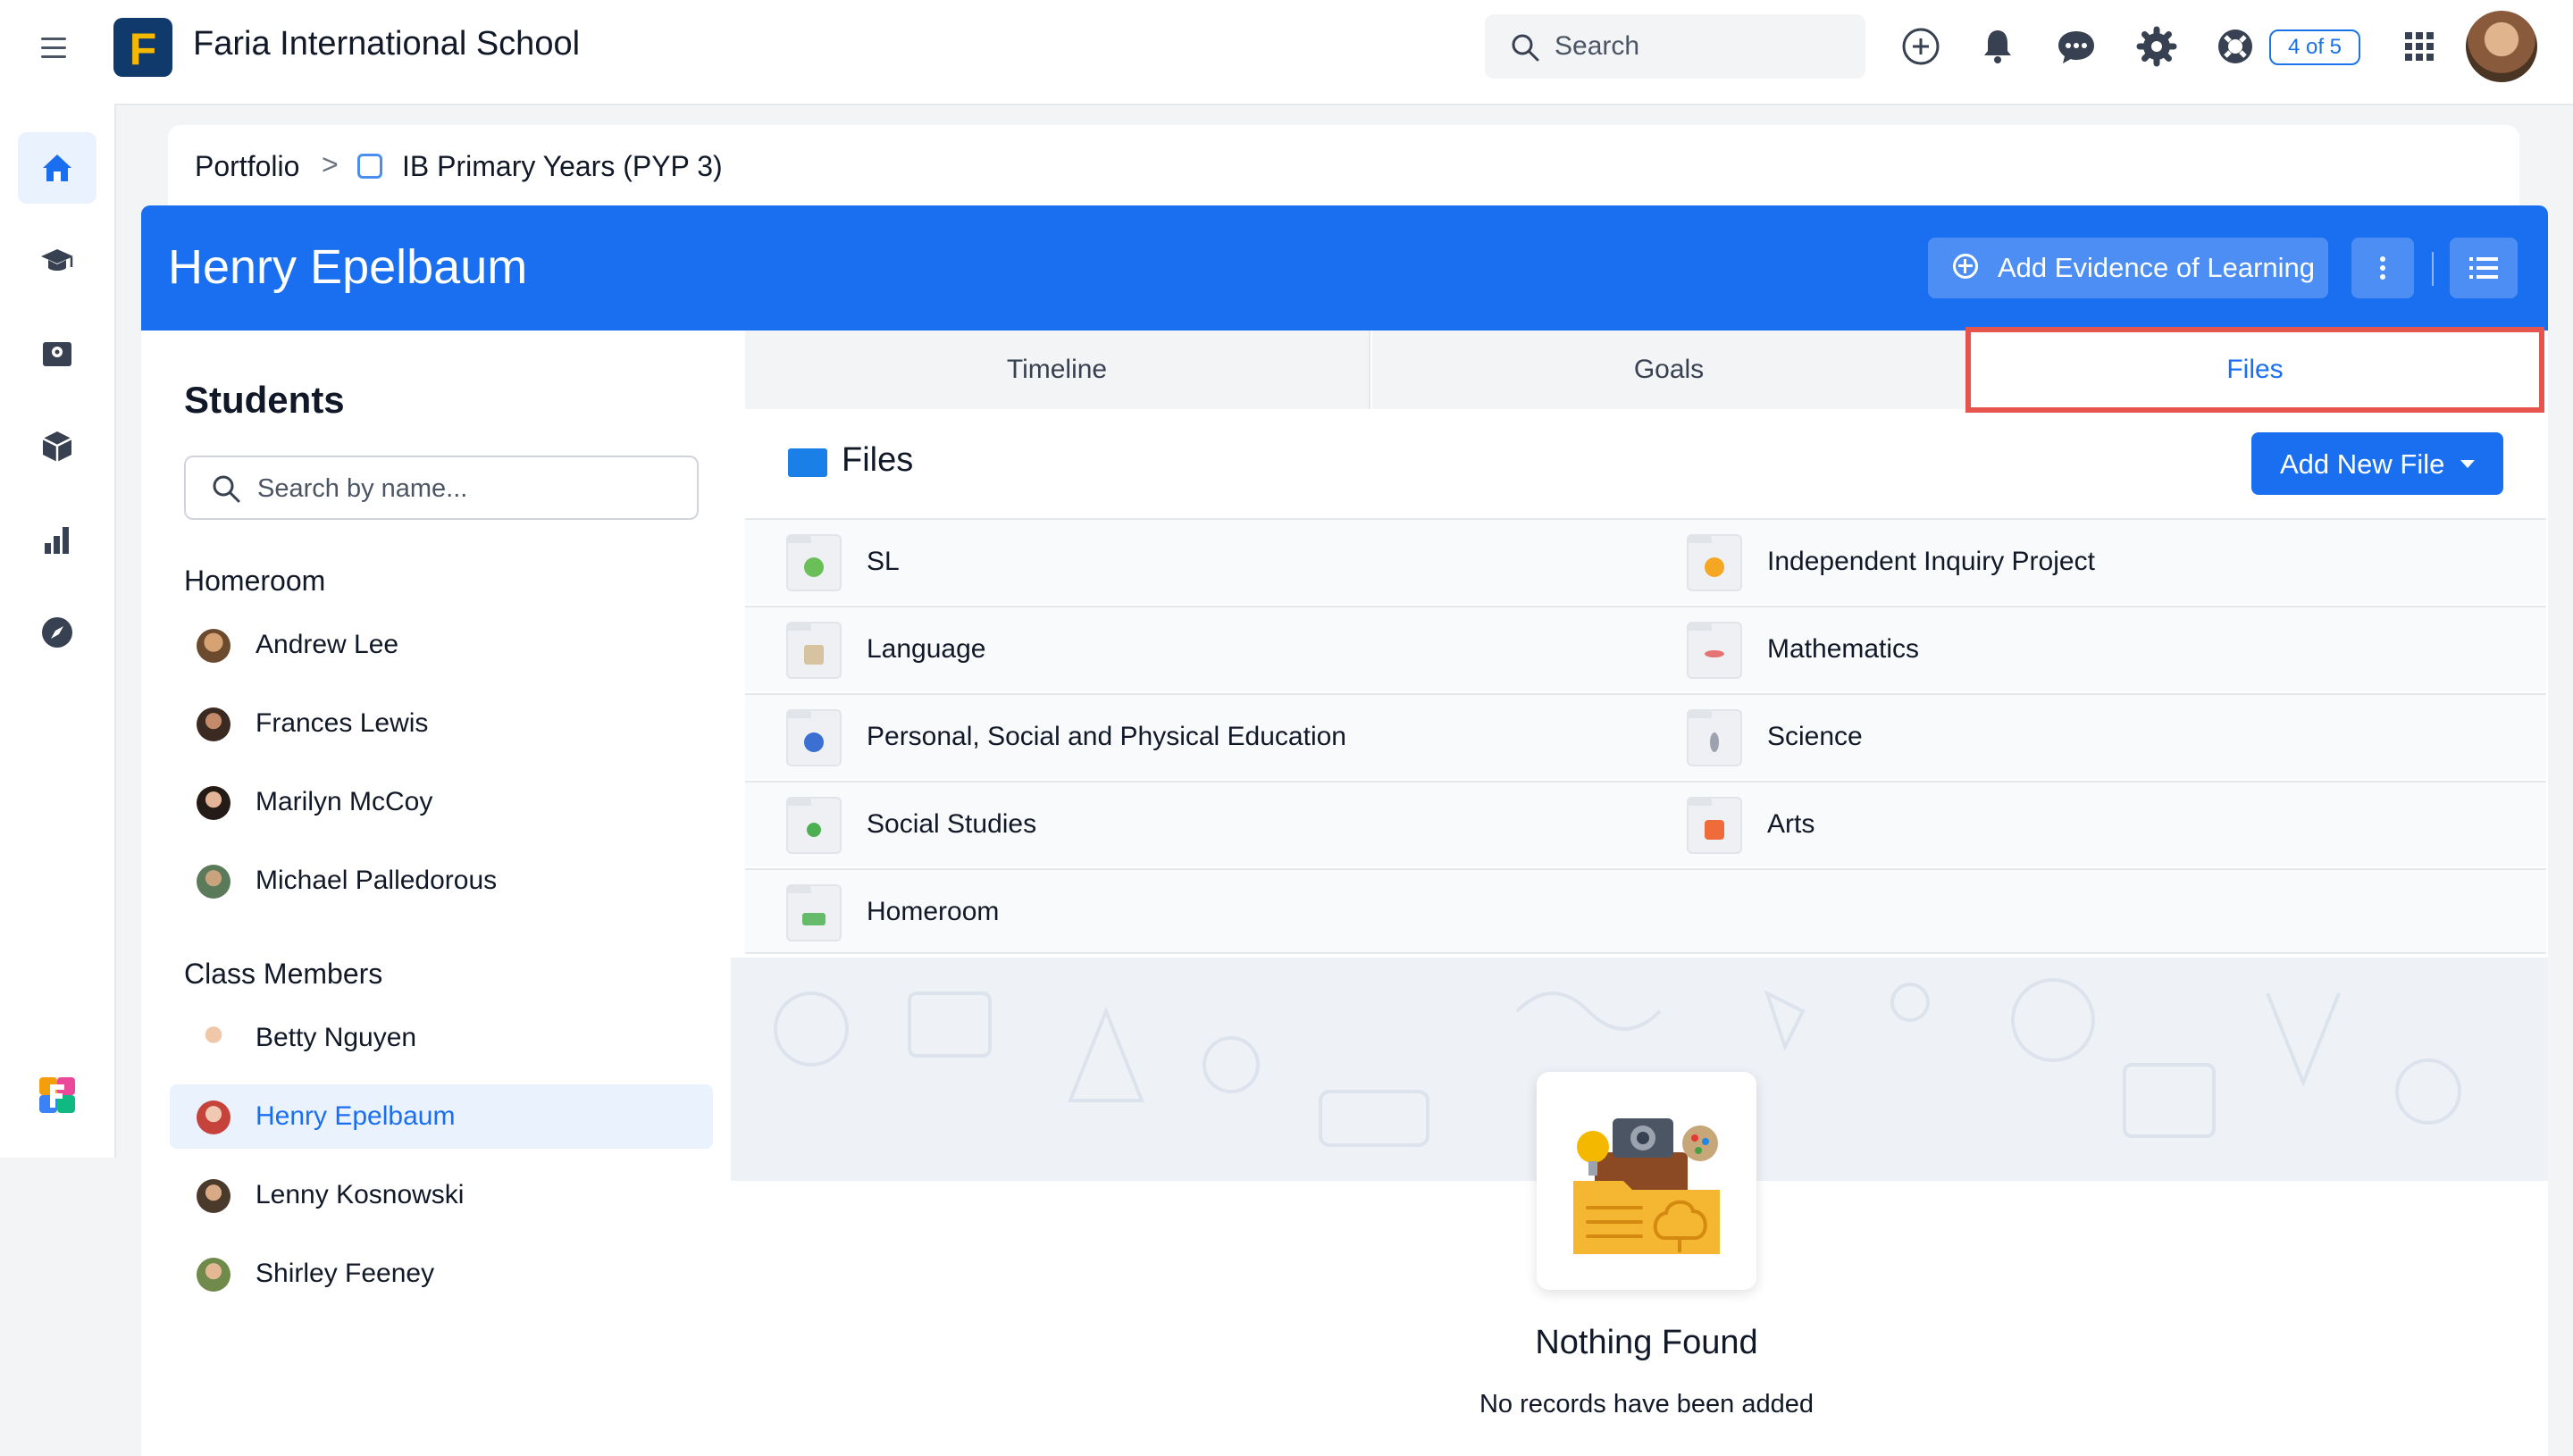 Image resolution: width=2573 pixels, height=1456 pixels. I want to click on folder-arts-icon, so click(1714, 825).